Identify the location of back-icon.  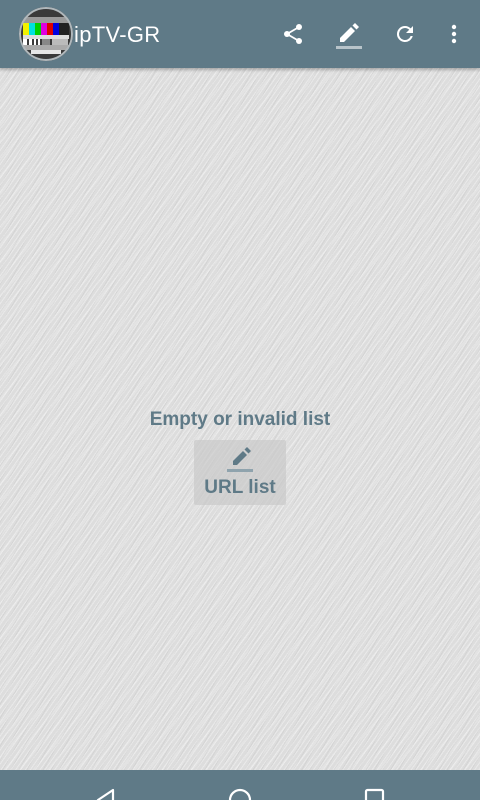
(105, 794).